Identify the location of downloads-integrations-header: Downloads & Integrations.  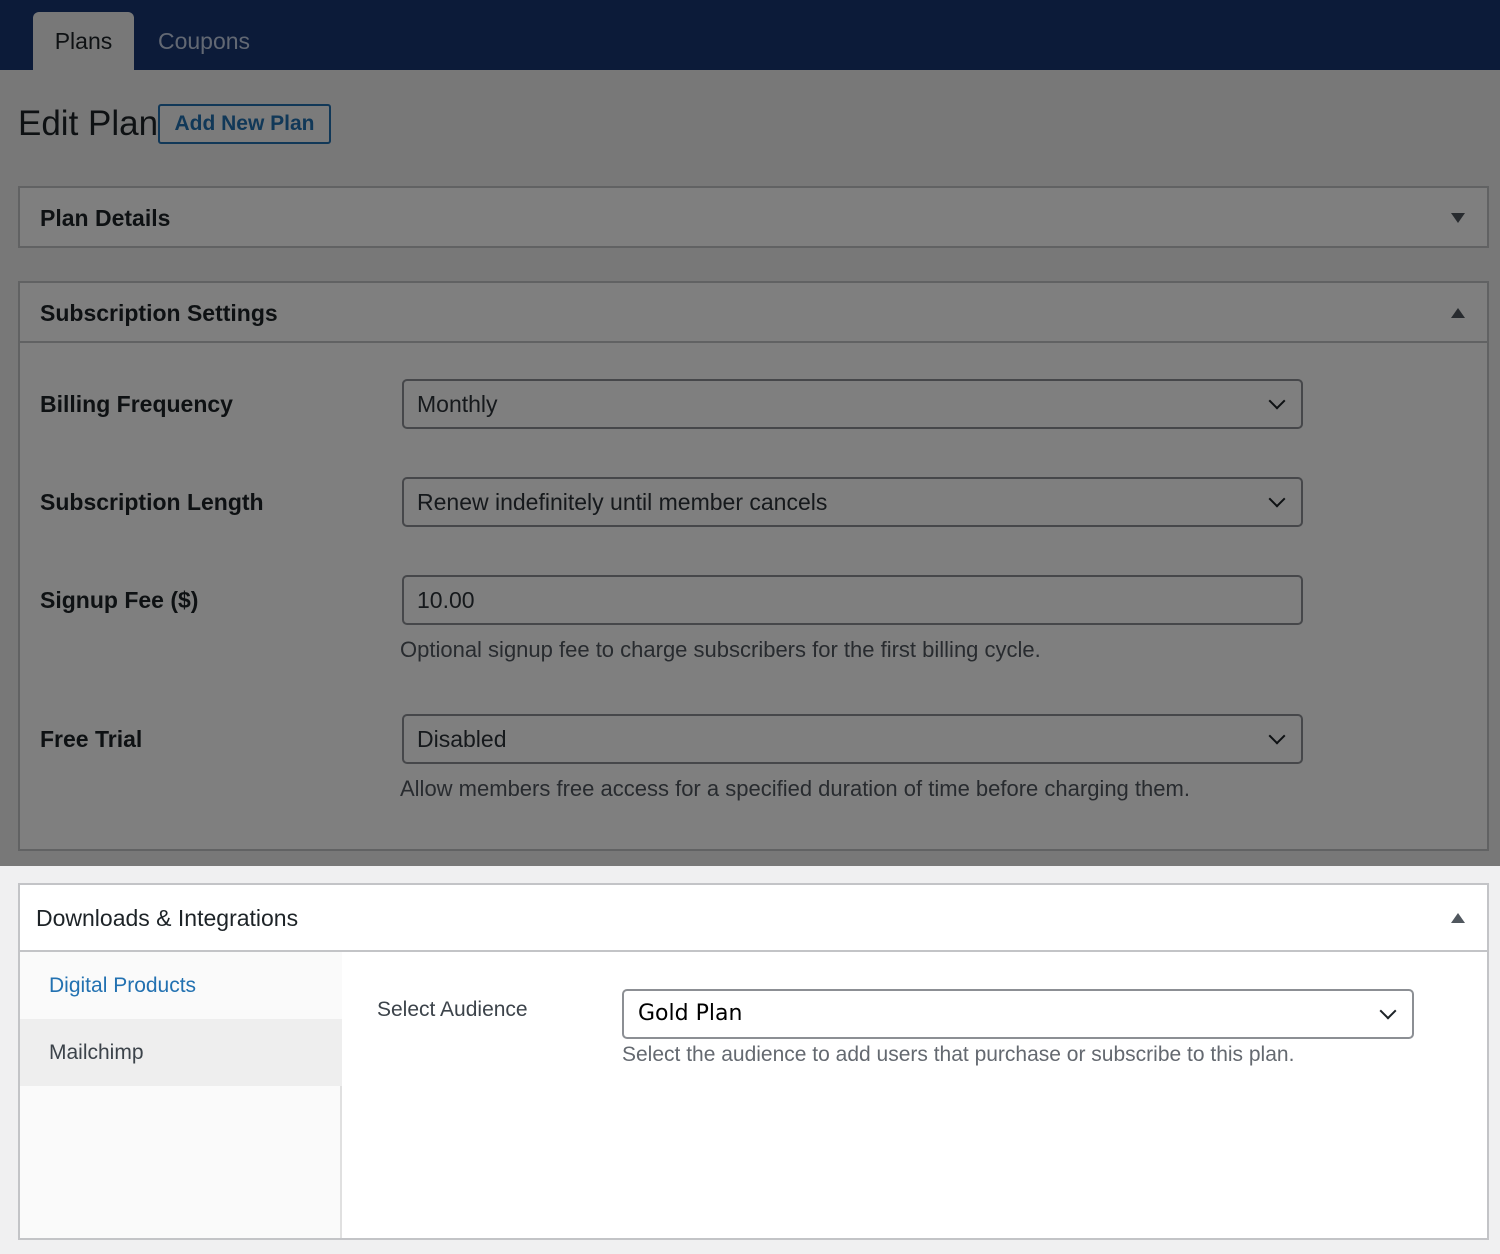
(753, 918).